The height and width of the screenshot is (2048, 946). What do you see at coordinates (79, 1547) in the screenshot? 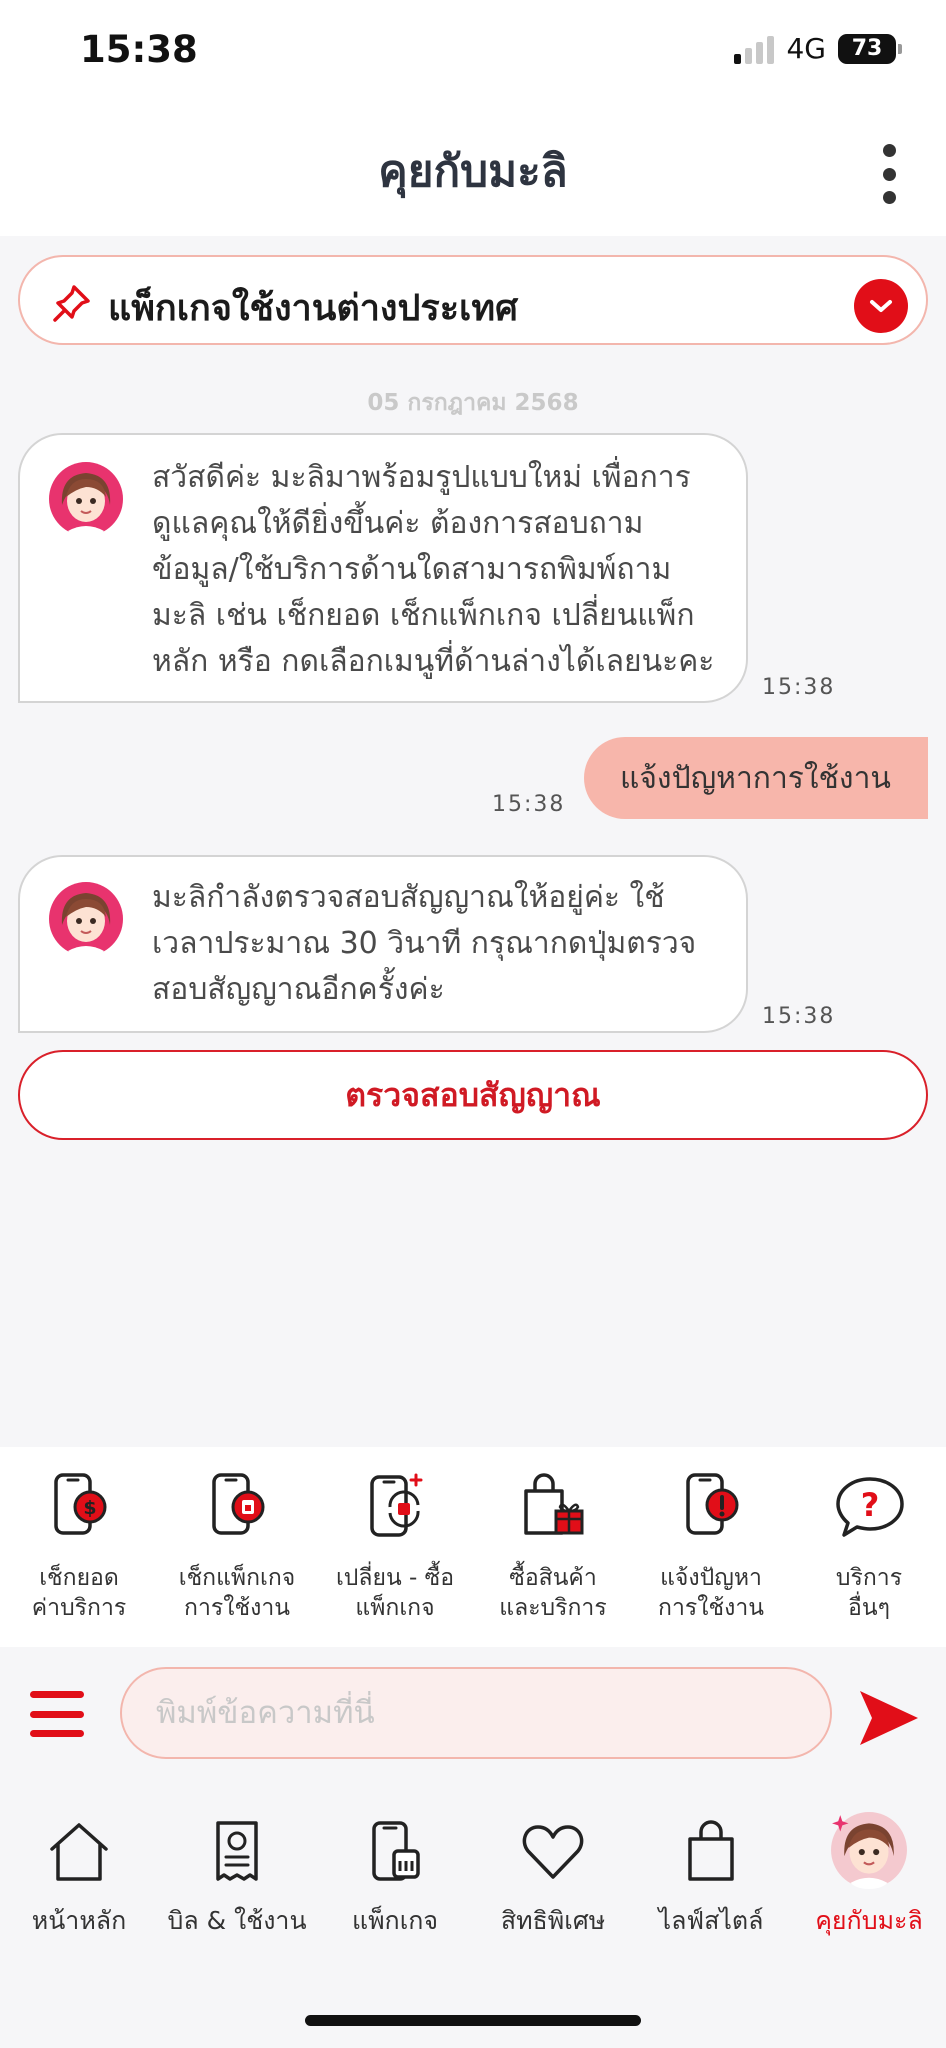
I see `quick-check-balance: $ เช็กยอด ค่าบริการ` at bounding box center [79, 1547].